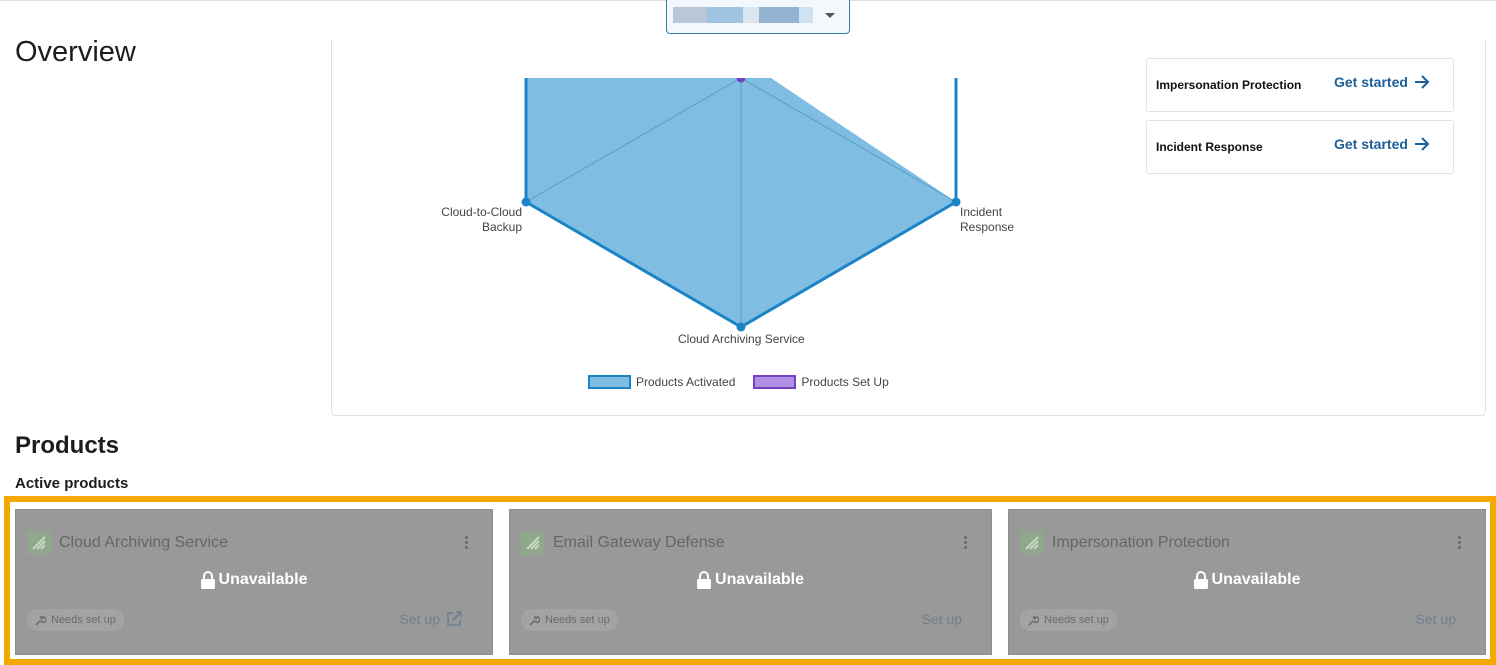 Image resolution: width=1496 pixels, height=665 pixels. Describe the element at coordinates (75, 52) in the screenshot. I see `page-title: Overview` at that location.